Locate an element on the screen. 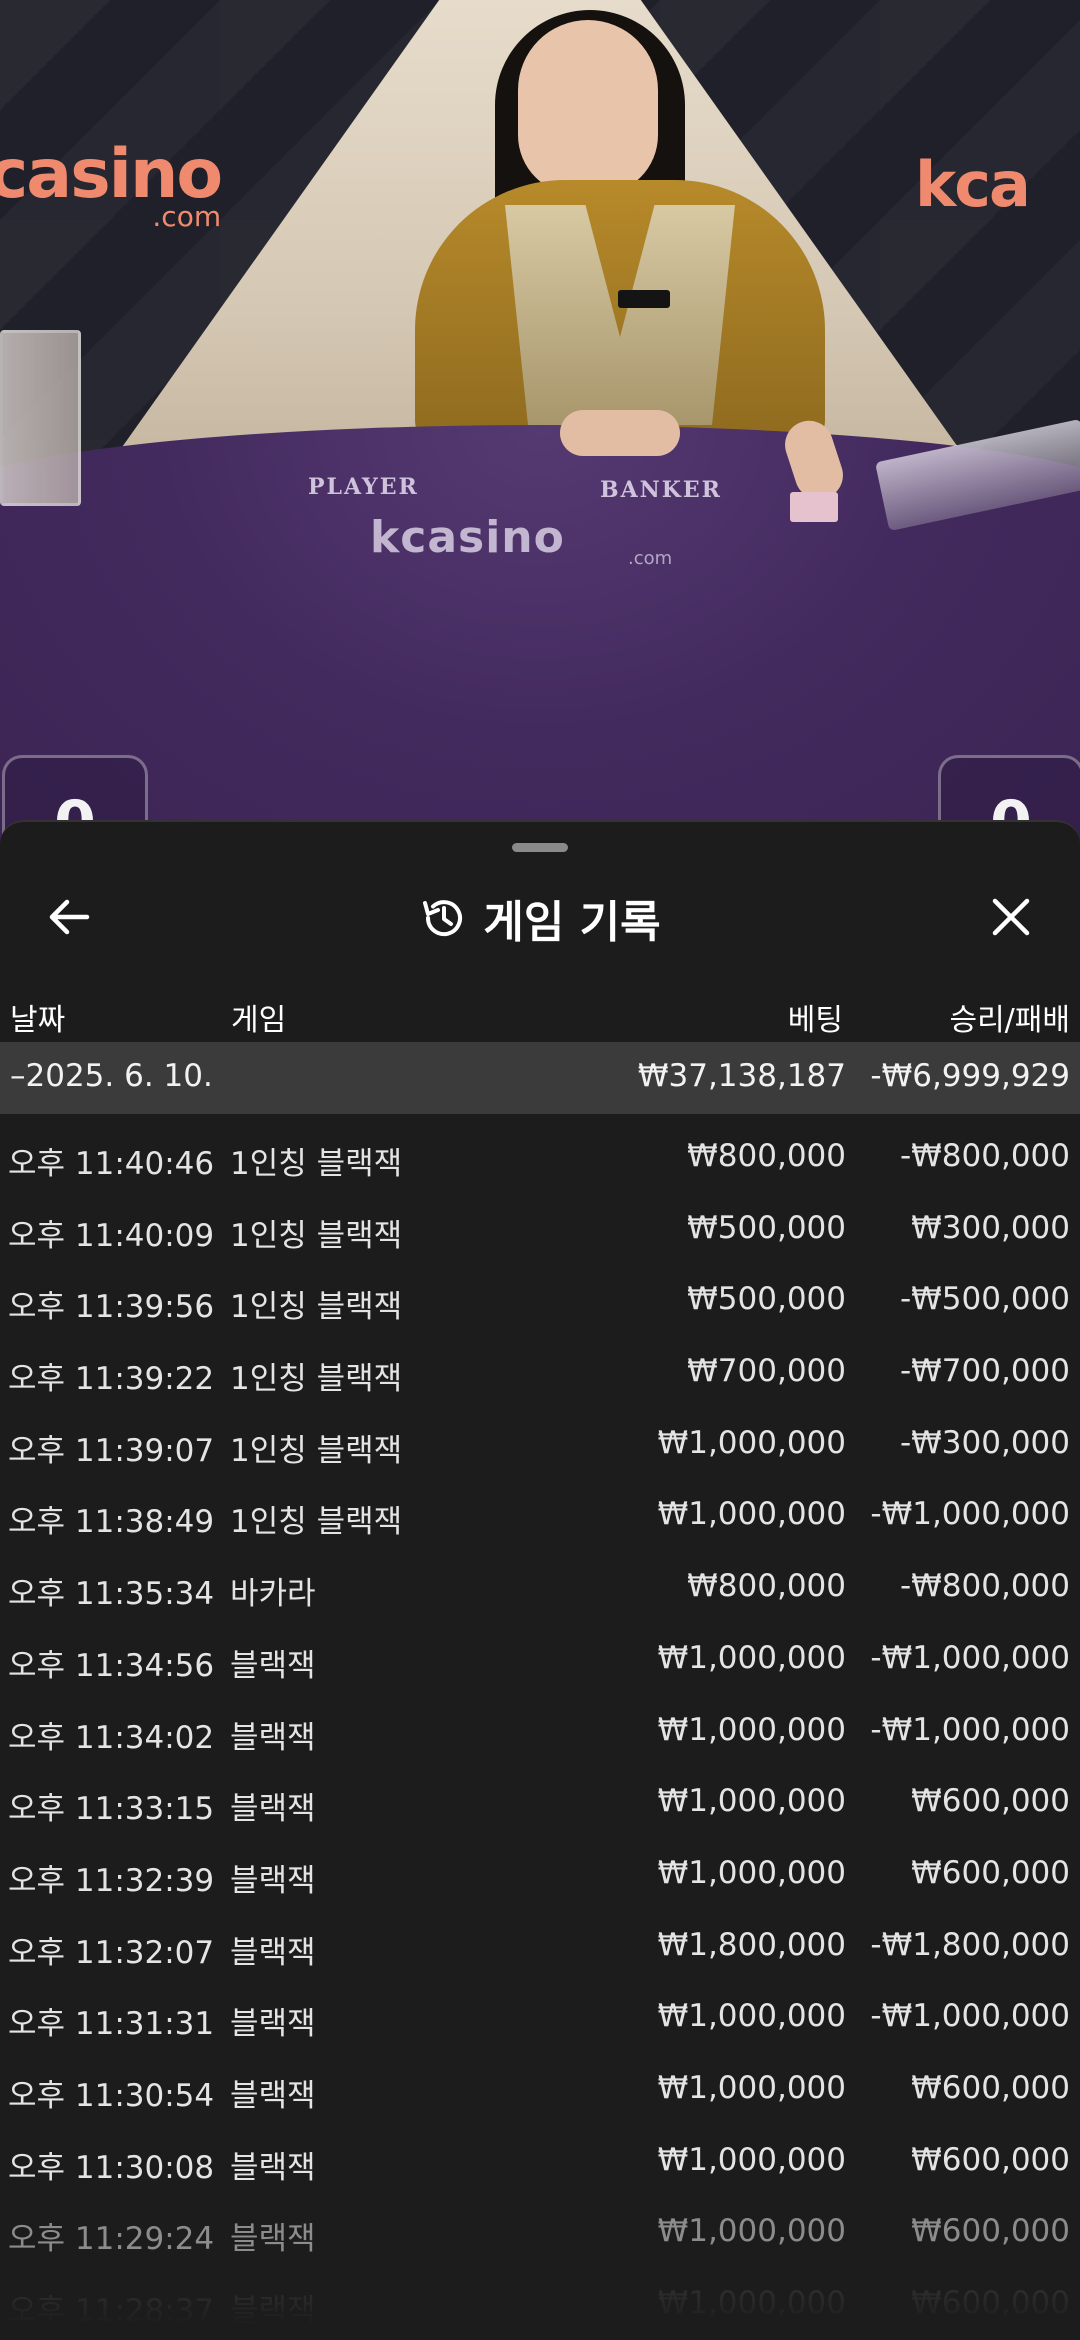 This screenshot has width=1080, height=2340. row-time: 오후 11:29:24 is located at coordinates (111, 2239).